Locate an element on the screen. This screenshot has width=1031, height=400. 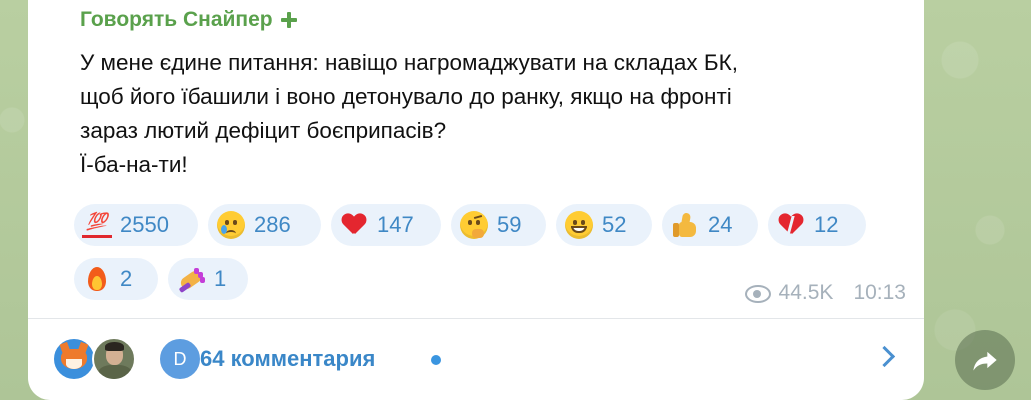
reaction-count: 2550 is located at coordinates (144, 224).